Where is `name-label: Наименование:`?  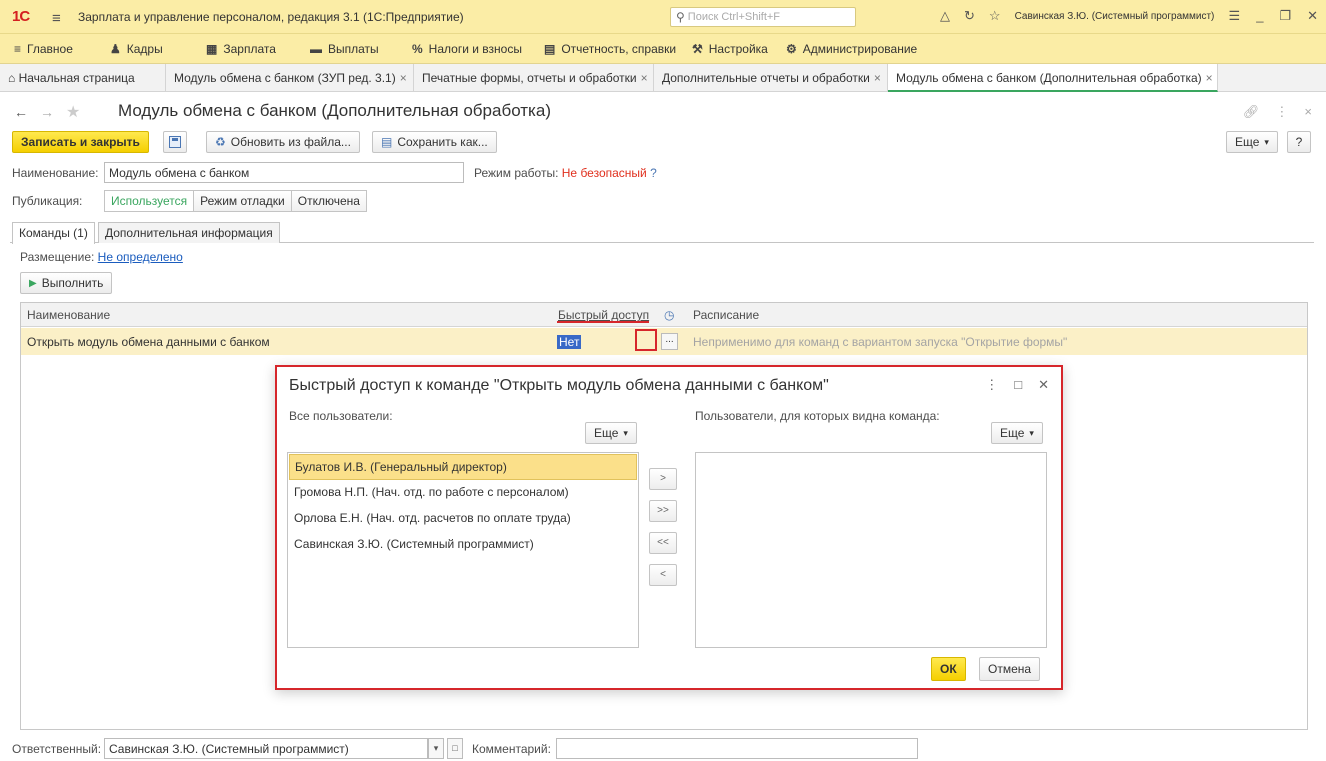 name-label: Наименование: is located at coordinates (55, 173).